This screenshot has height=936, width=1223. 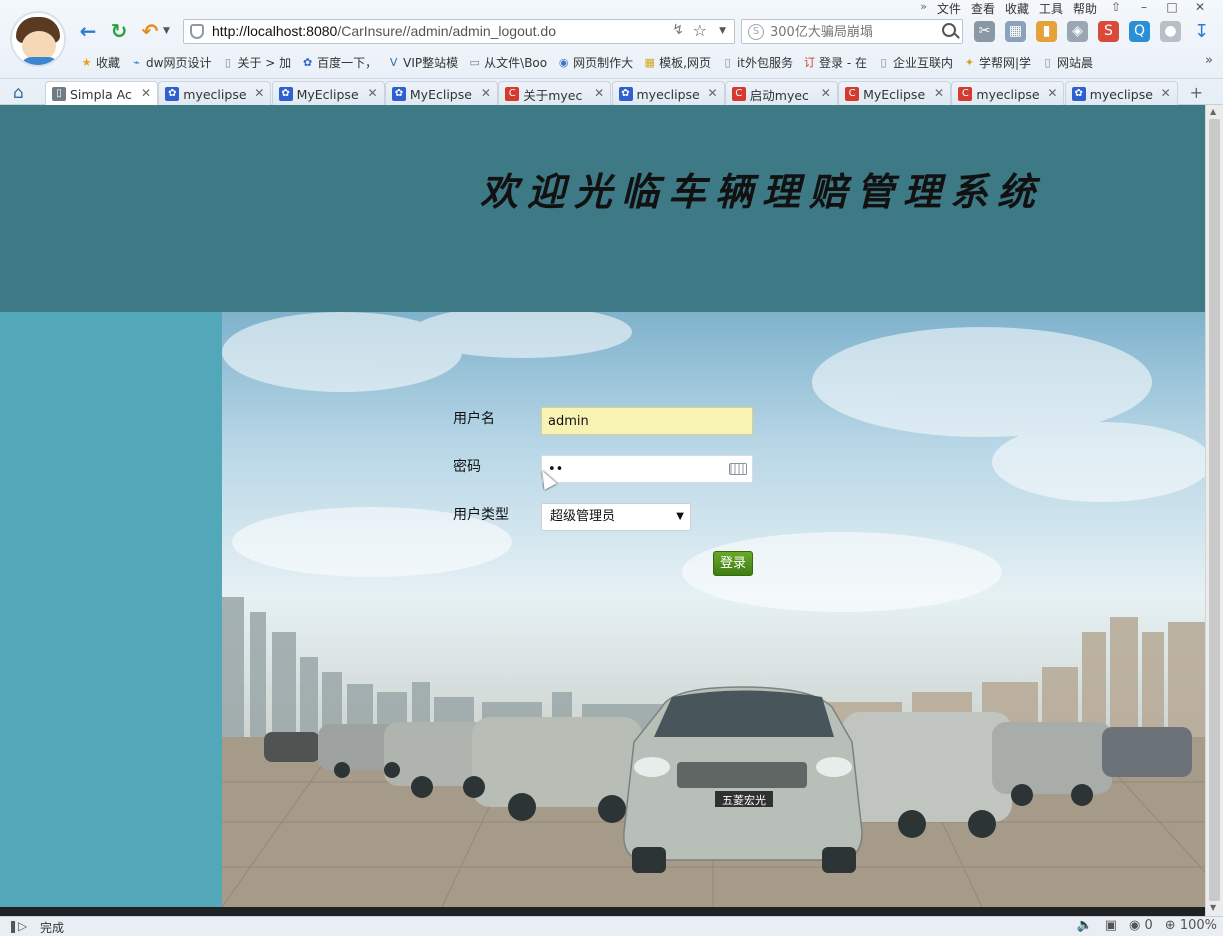 I want to click on bookmark-item: ◉ 网页制作大, so click(x=596, y=62).